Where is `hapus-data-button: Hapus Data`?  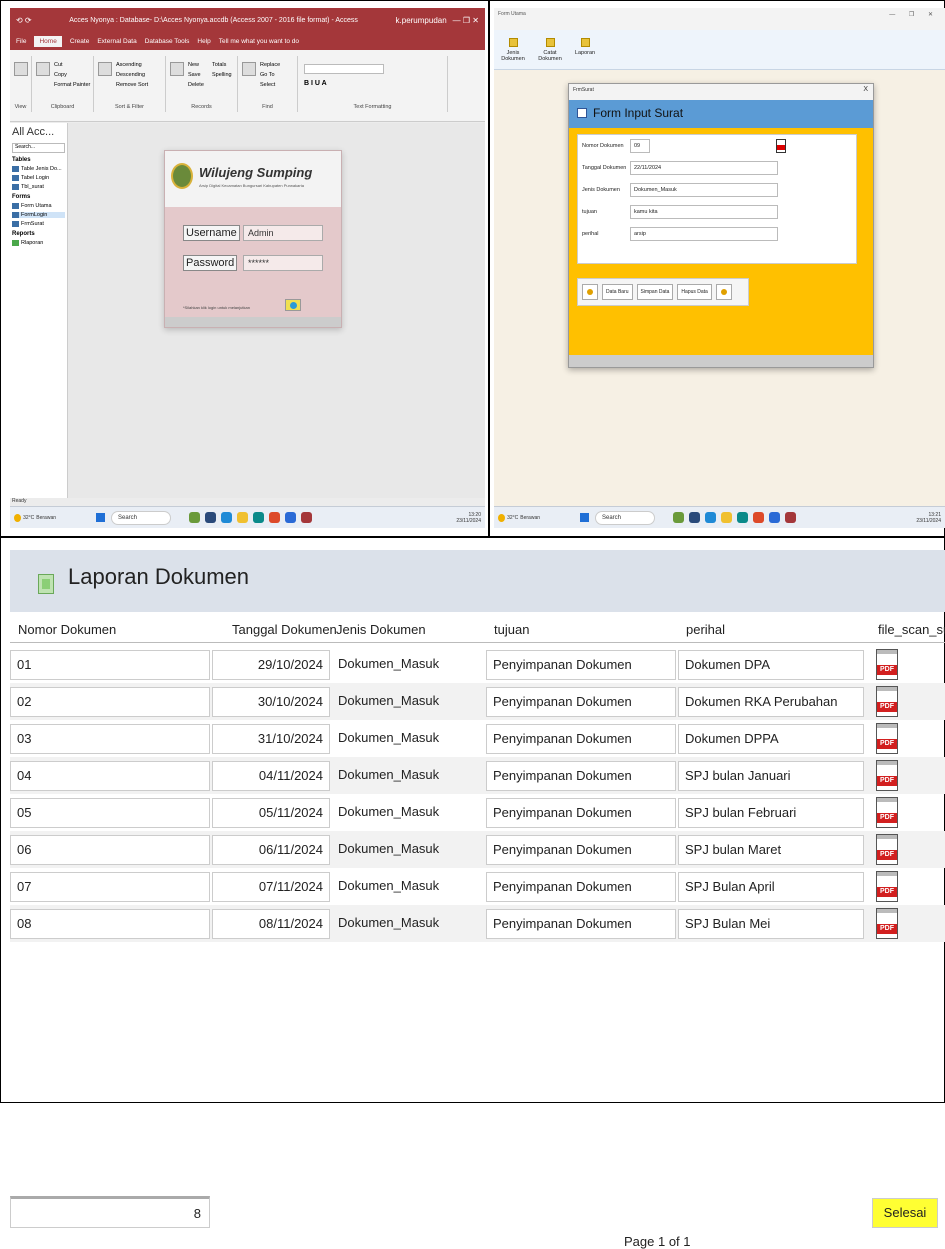
hapus-data-button: Hapus Data is located at coordinates (694, 292).